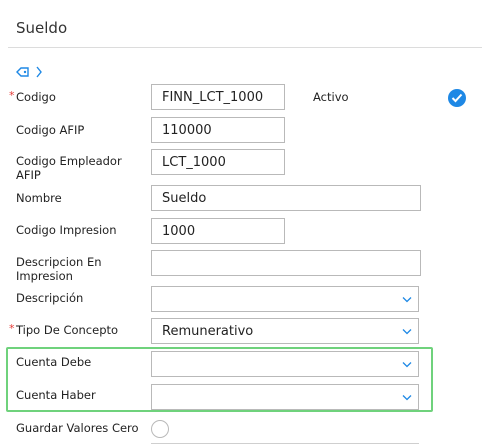  Describe the element at coordinates (331, 97) in the screenshot. I see `activo-label: Activo` at that location.